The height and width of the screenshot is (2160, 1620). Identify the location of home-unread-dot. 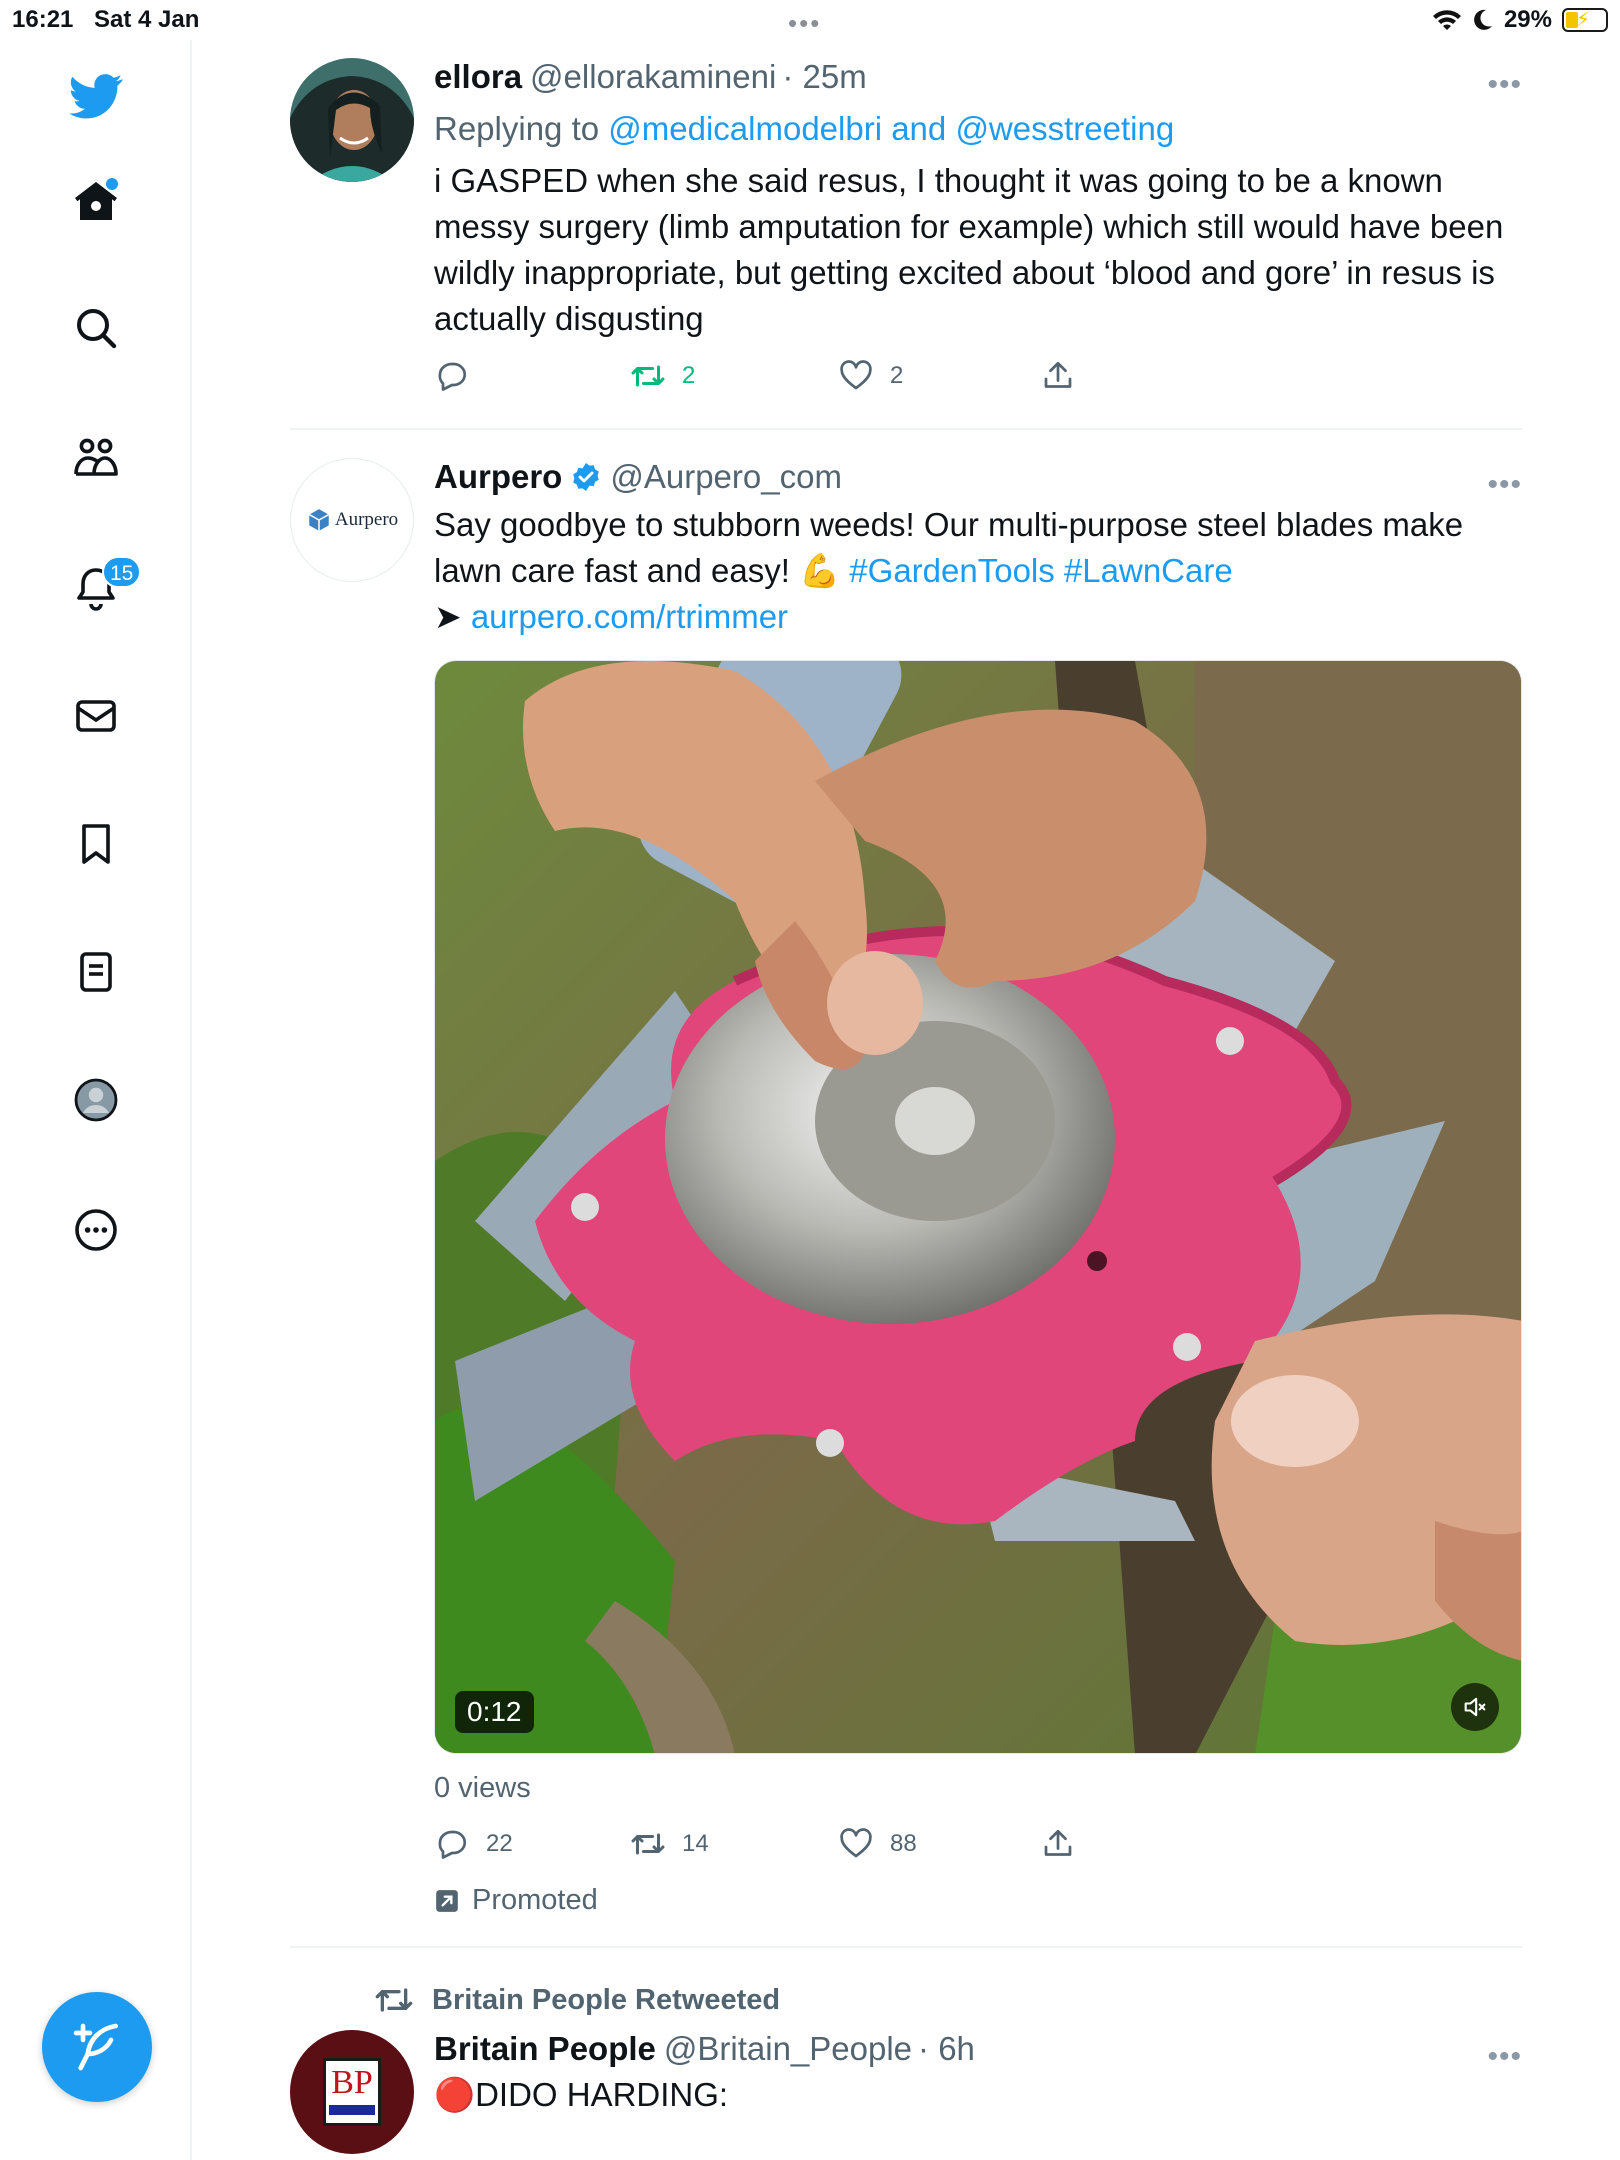
(112, 184).